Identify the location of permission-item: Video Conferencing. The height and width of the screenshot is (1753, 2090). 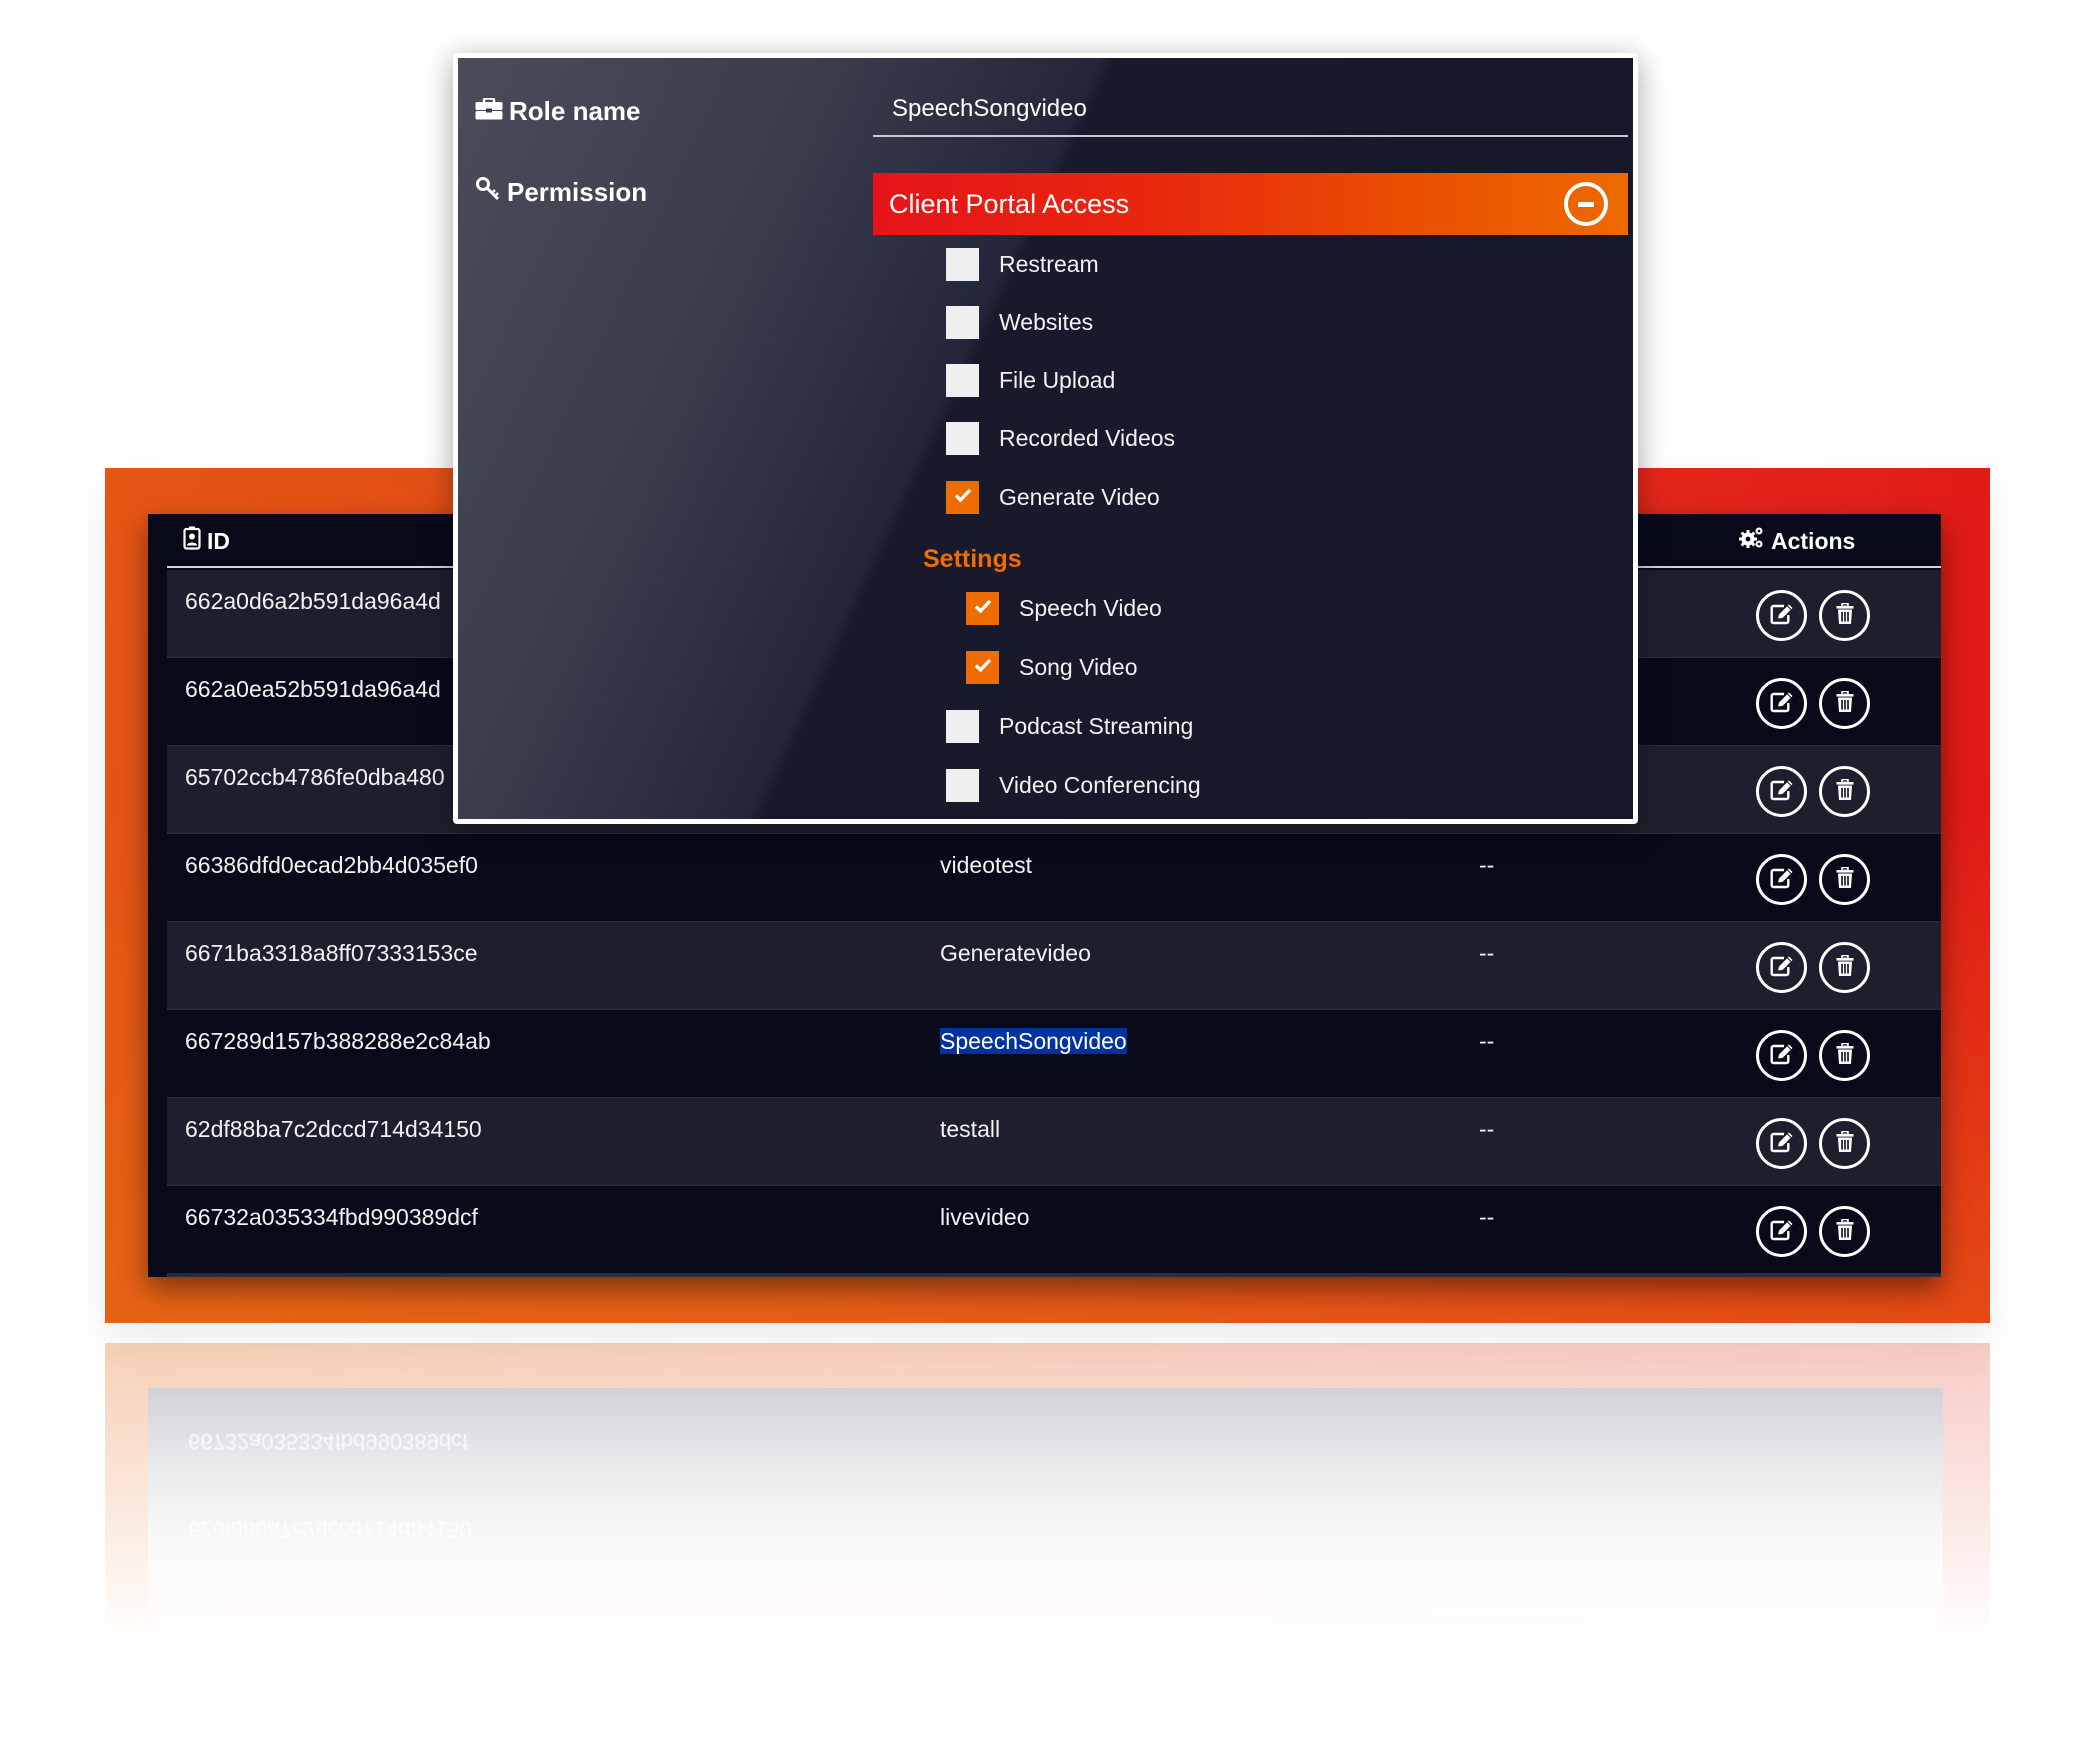
(1073, 785).